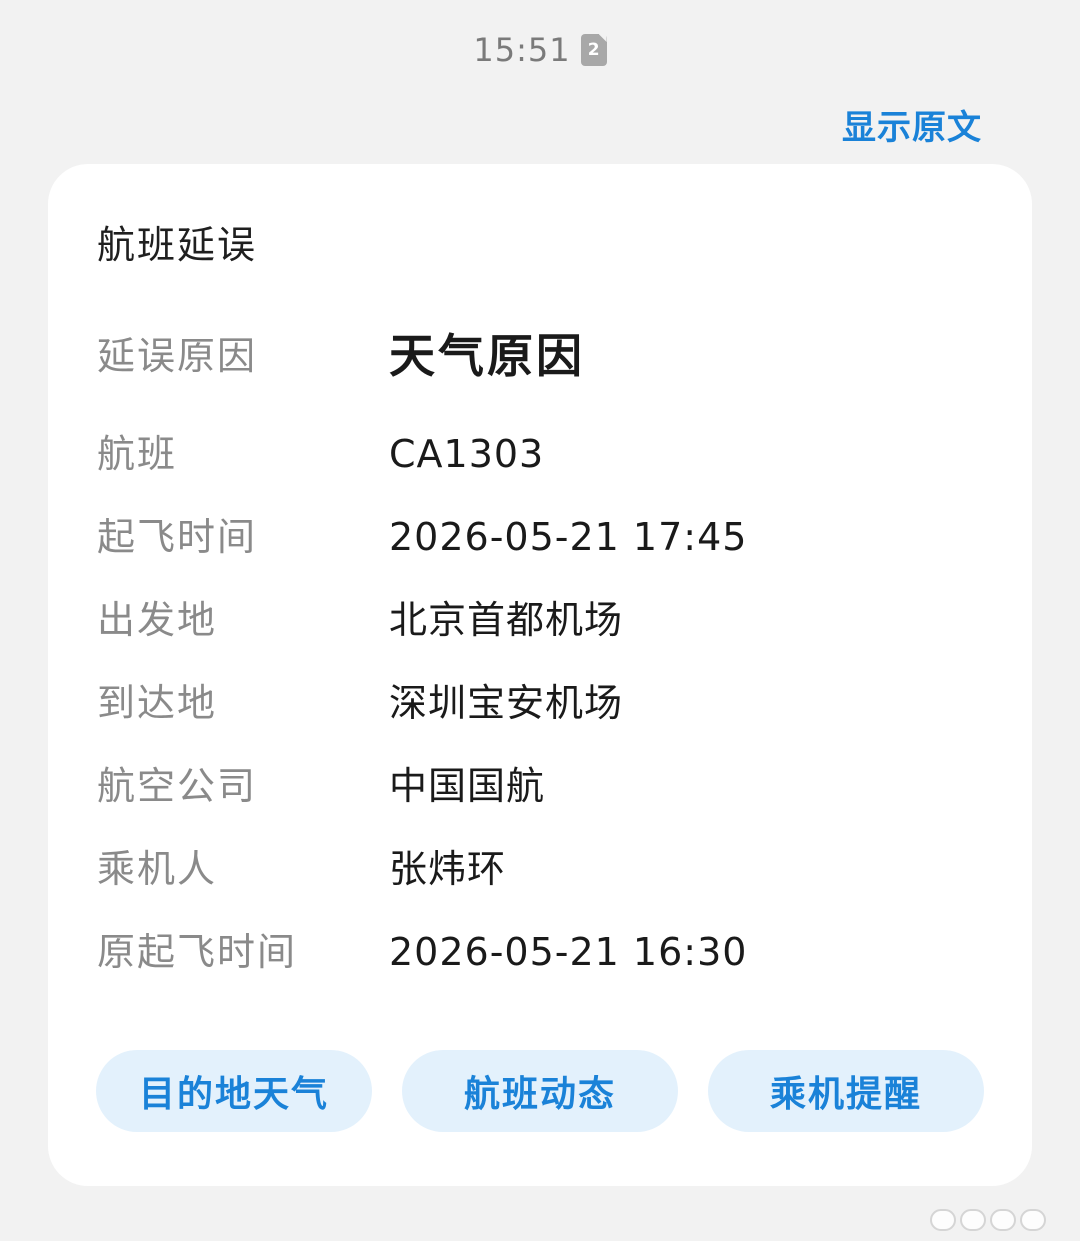 The height and width of the screenshot is (1241, 1080). What do you see at coordinates (197, 952) in the screenshot?
I see `original-departure-time-label: 原起飞时间` at bounding box center [197, 952].